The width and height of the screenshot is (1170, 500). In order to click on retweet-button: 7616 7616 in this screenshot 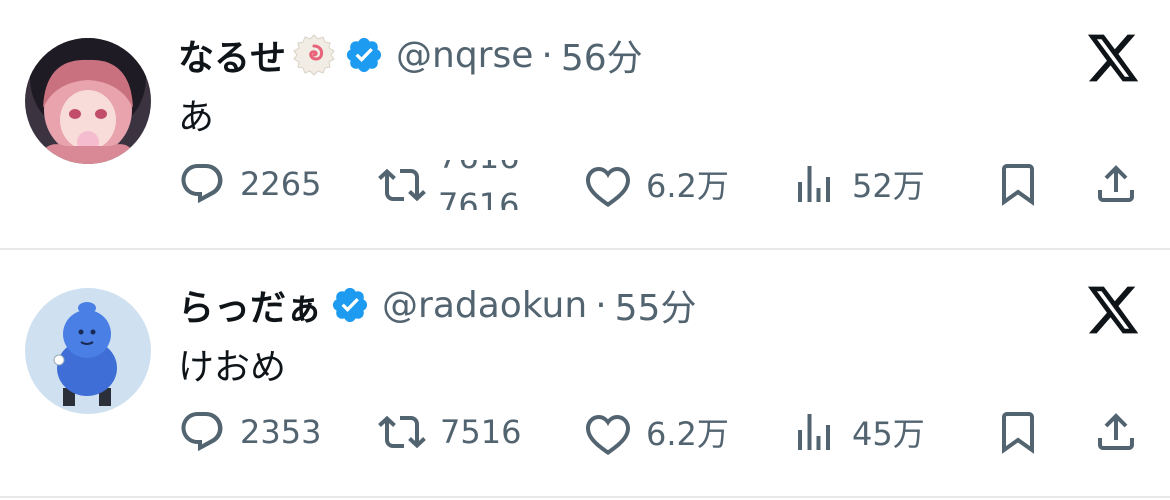, I will do `click(455, 185)`.